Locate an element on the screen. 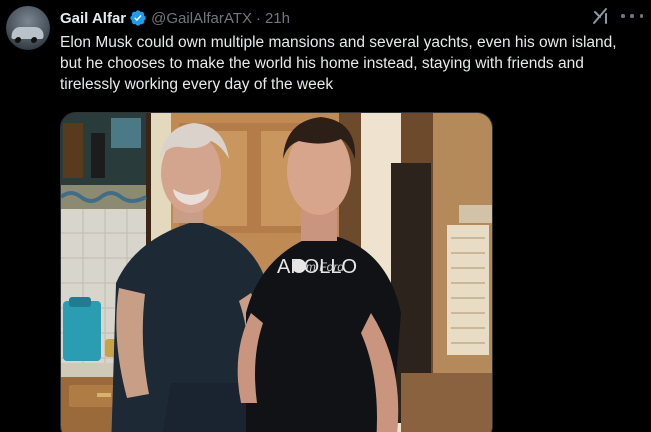 This screenshot has height=432, width=651. author-avatar is located at coordinates (28, 28).